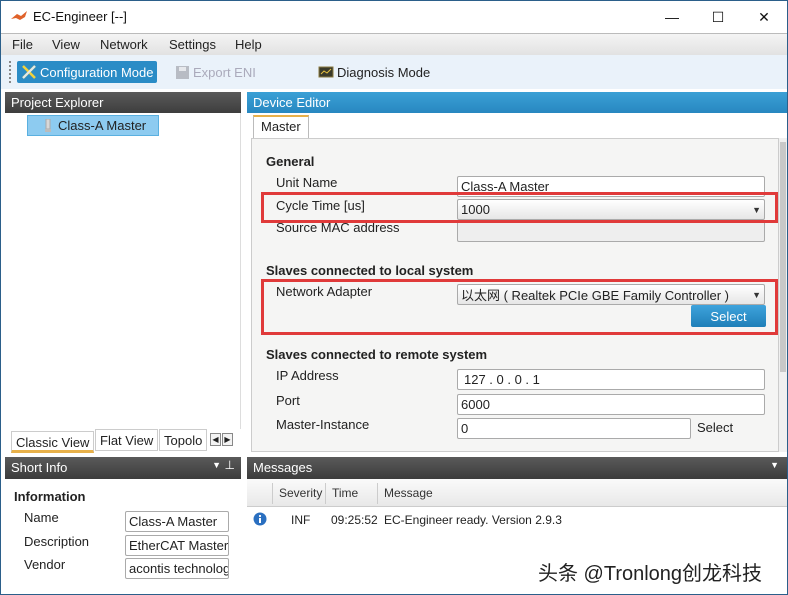 The height and width of the screenshot is (595, 788). What do you see at coordinates (307, 182) in the screenshot?
I see `unit-name-label: Unit Name` at bounding box center [307, 182].